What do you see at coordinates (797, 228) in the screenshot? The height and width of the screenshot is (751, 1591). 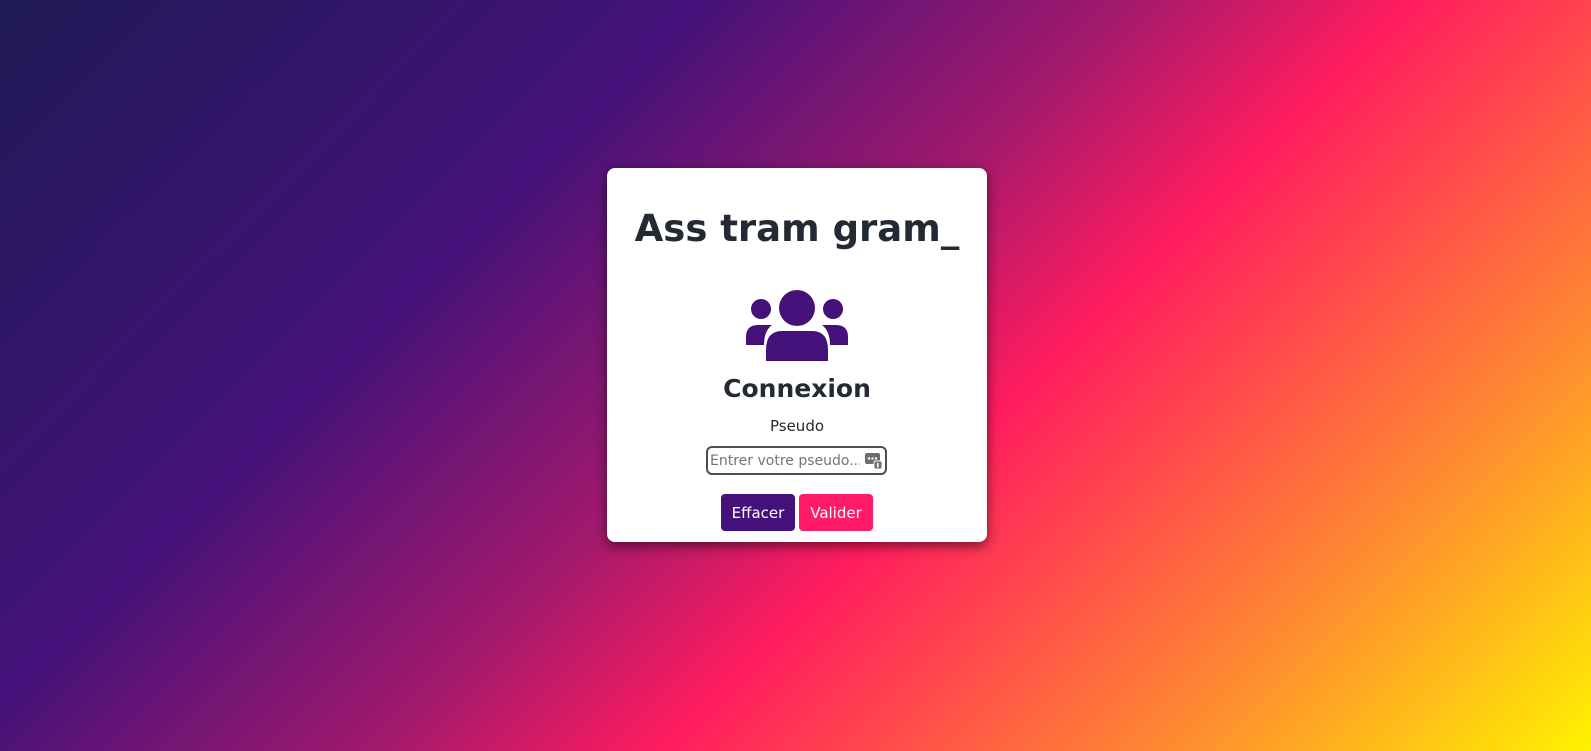 I see `app-title: Ass tram gram_` at bounding box center [797, 228].